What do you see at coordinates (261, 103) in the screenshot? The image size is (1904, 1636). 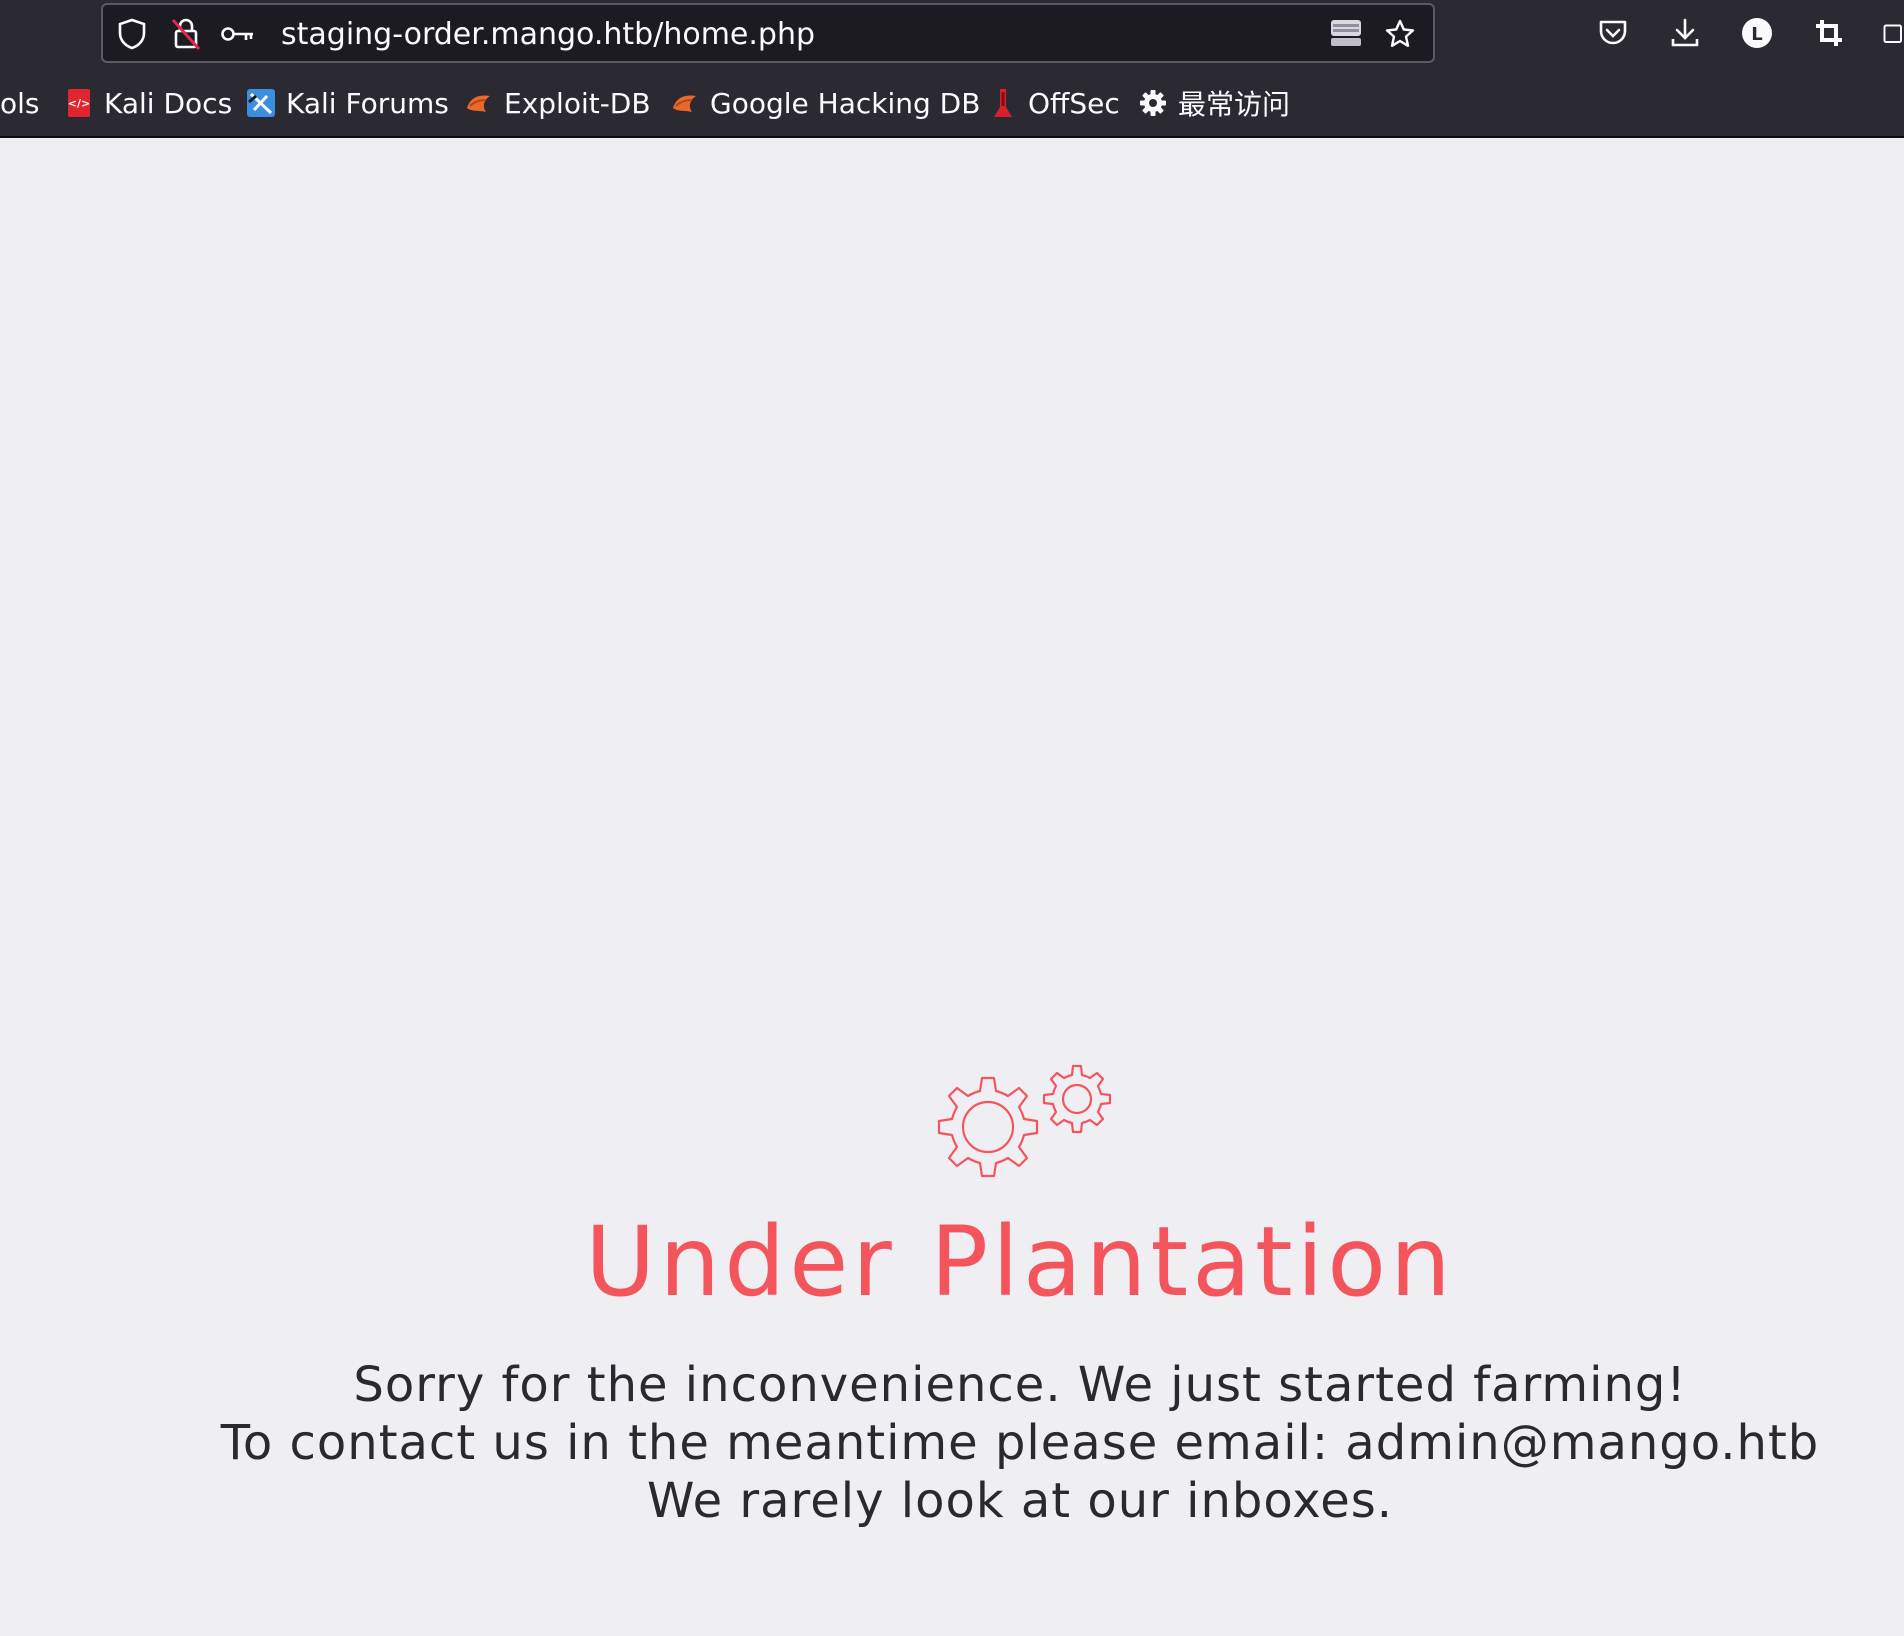 I see `kali-forums-icon` at bounding box center [261, 103].